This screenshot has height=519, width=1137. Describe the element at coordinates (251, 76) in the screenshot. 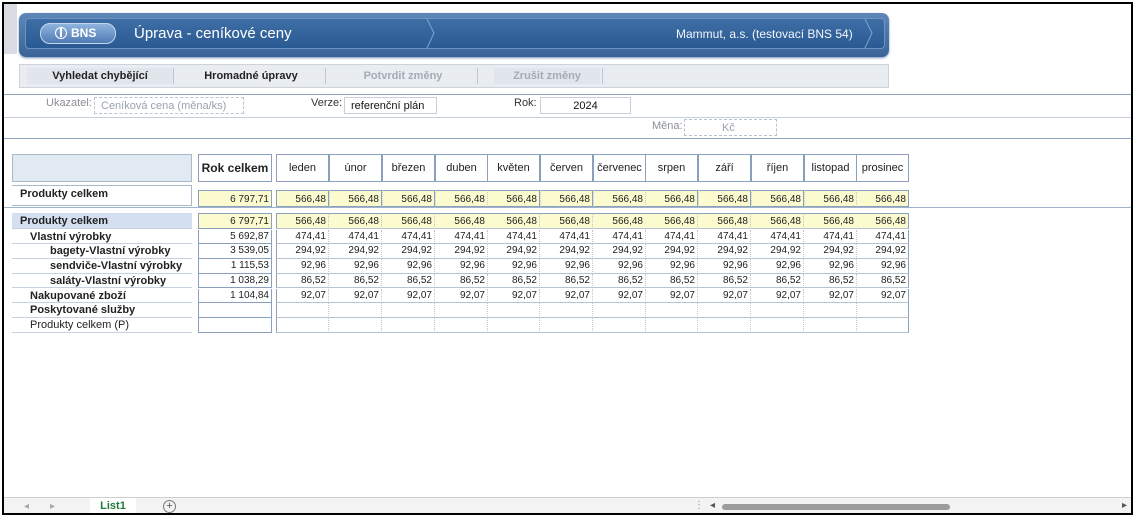

I see `bulk-edit-button: Hromadné úpravy` at that location.